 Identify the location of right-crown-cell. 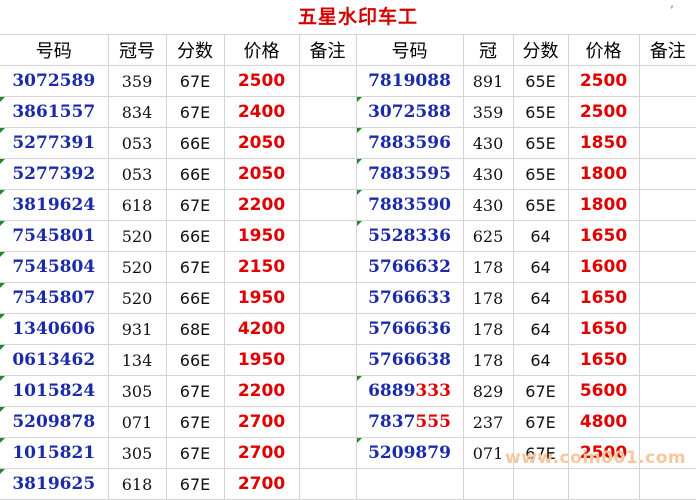
(488, 484).